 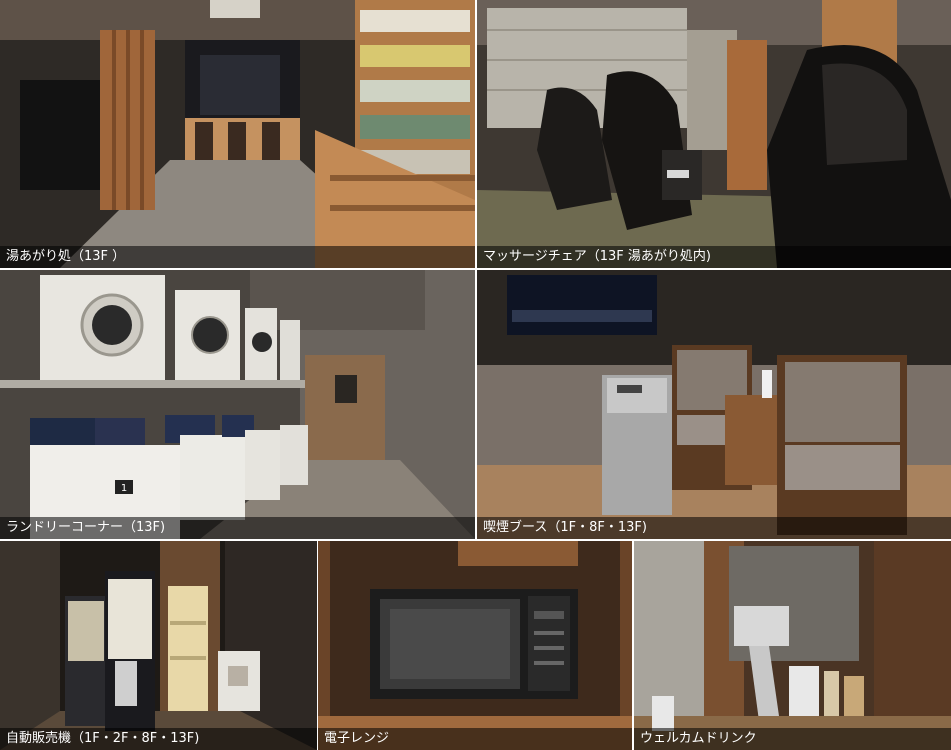 I want to click on caption-welcome: ウェルカムドリンク, so click(x=792, y=739).